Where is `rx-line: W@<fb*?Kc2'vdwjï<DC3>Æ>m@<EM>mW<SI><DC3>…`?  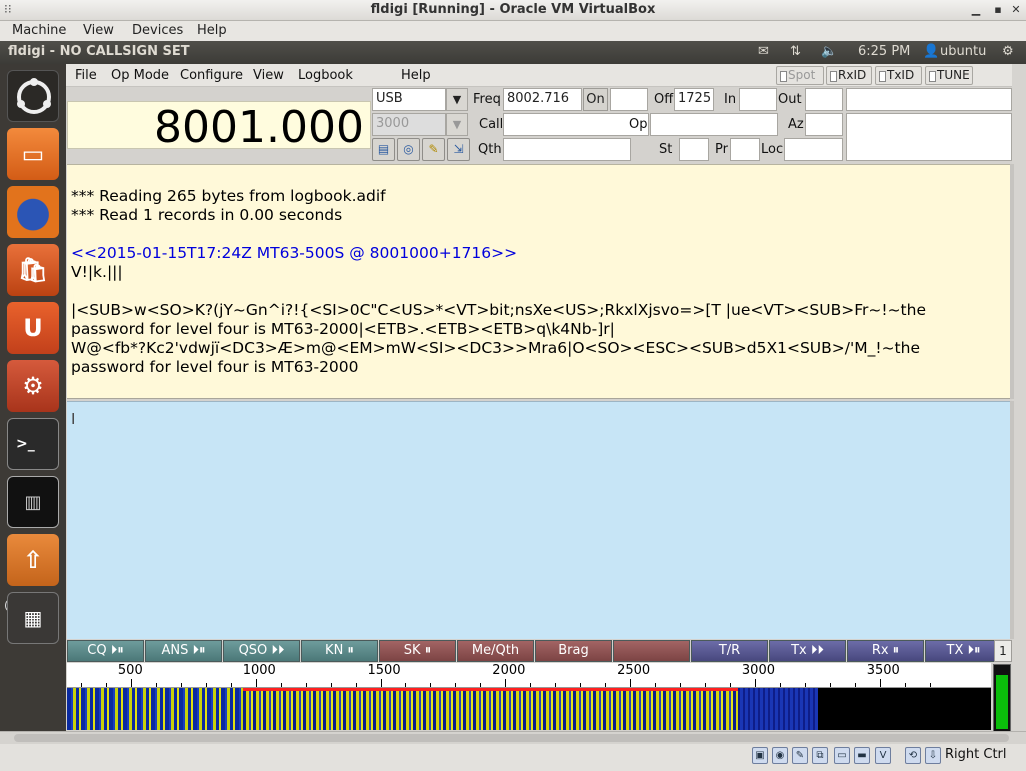 rx-line: W@<fb*?Kc2'vdwjï<DC3>Æ>m@<EM>mW<SI><DC3>… is located at coordinates (495, 348).